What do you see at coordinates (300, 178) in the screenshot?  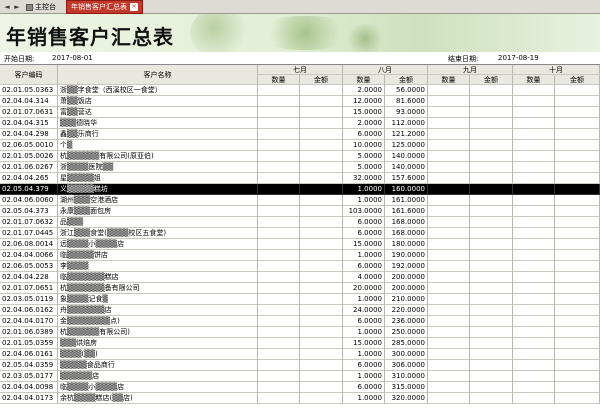 I see `table-row: 02.04.04.265 星▒▒▒▒▒姐 32.0000 157.6000` at bounding box center [300, 178].